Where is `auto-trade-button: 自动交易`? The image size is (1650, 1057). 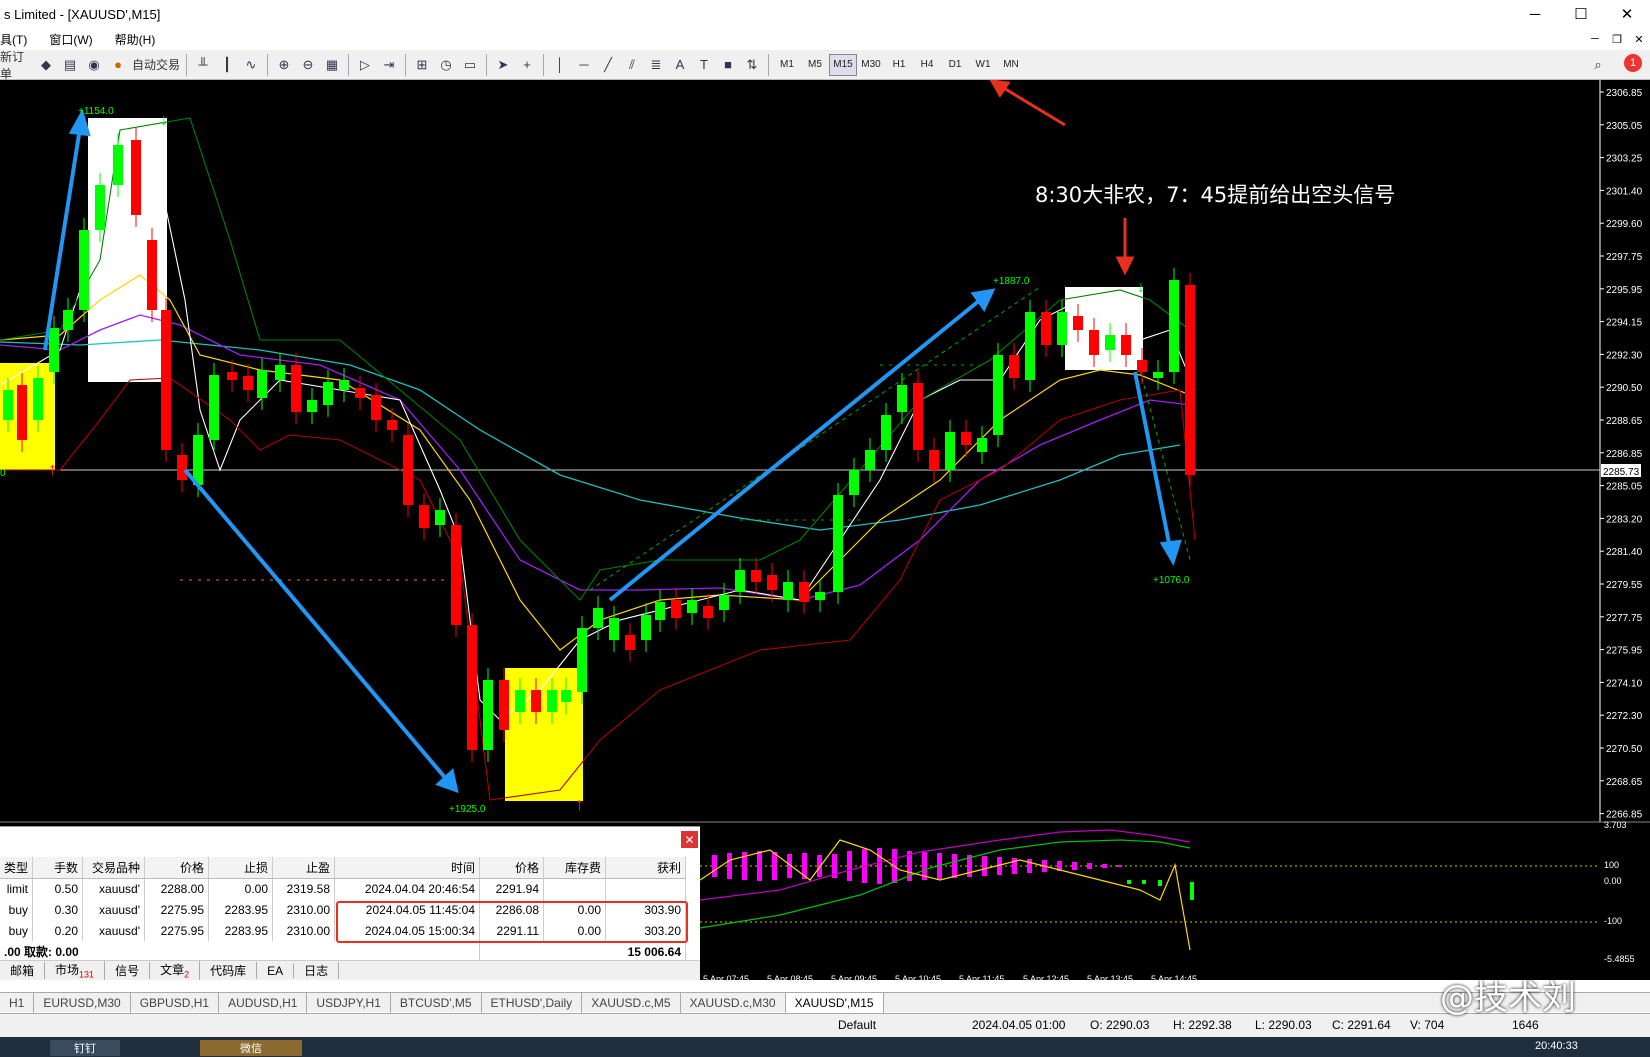 auto-trade-button: 自动交易 is located at coordinates (156, 65).